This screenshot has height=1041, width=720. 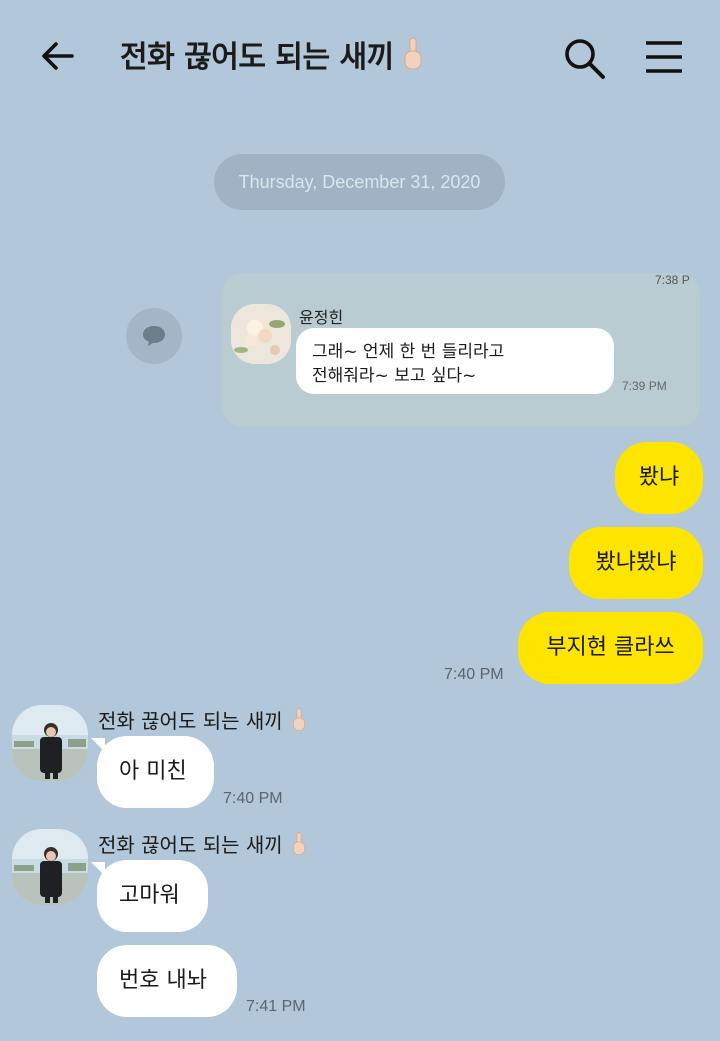 What do you see at coordinates (321, 317) in the screenshot?
I see `shared-sender-name: 윤정힌` at bounding box center [321, 317].